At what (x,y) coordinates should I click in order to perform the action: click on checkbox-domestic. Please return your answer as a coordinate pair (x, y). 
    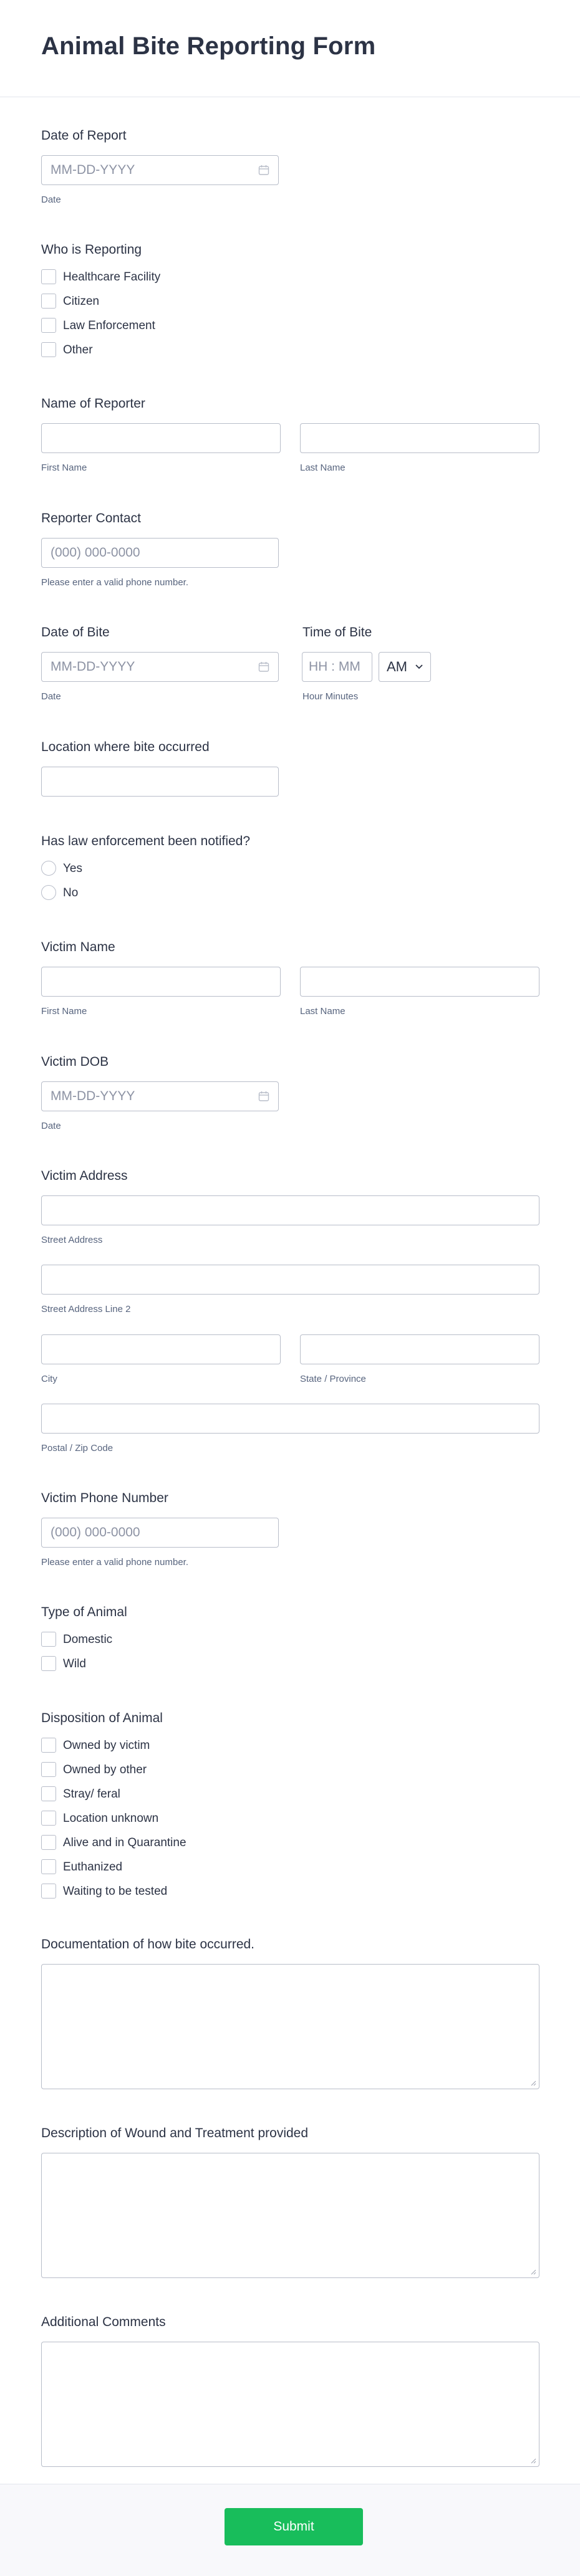
    Looking at the image, I should click on (48, 1640).